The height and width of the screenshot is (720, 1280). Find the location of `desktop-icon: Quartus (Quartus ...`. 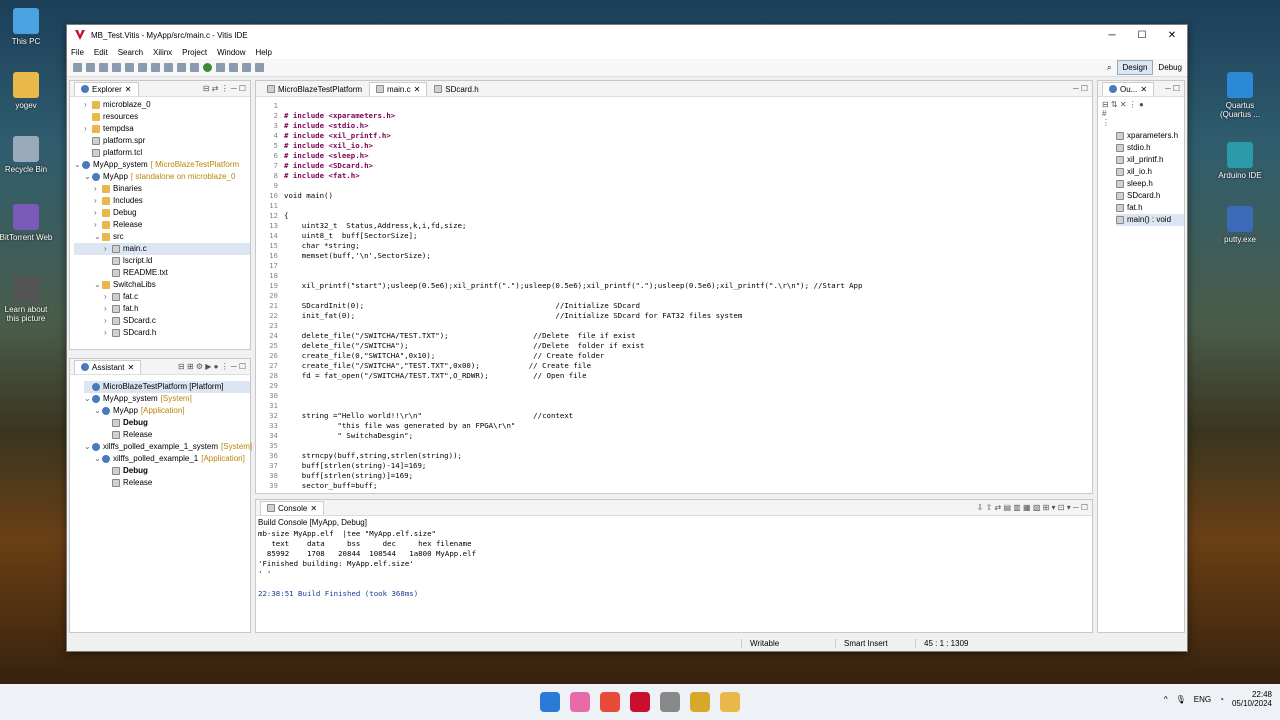

desktop-icon: Quartus (Quartus ... is located at coordinates (1240, 95).